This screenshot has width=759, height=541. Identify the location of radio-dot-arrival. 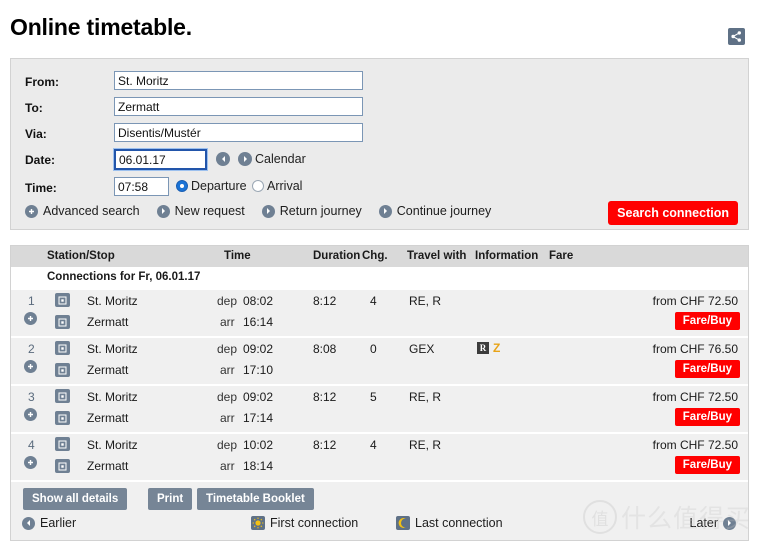
(258, 186).